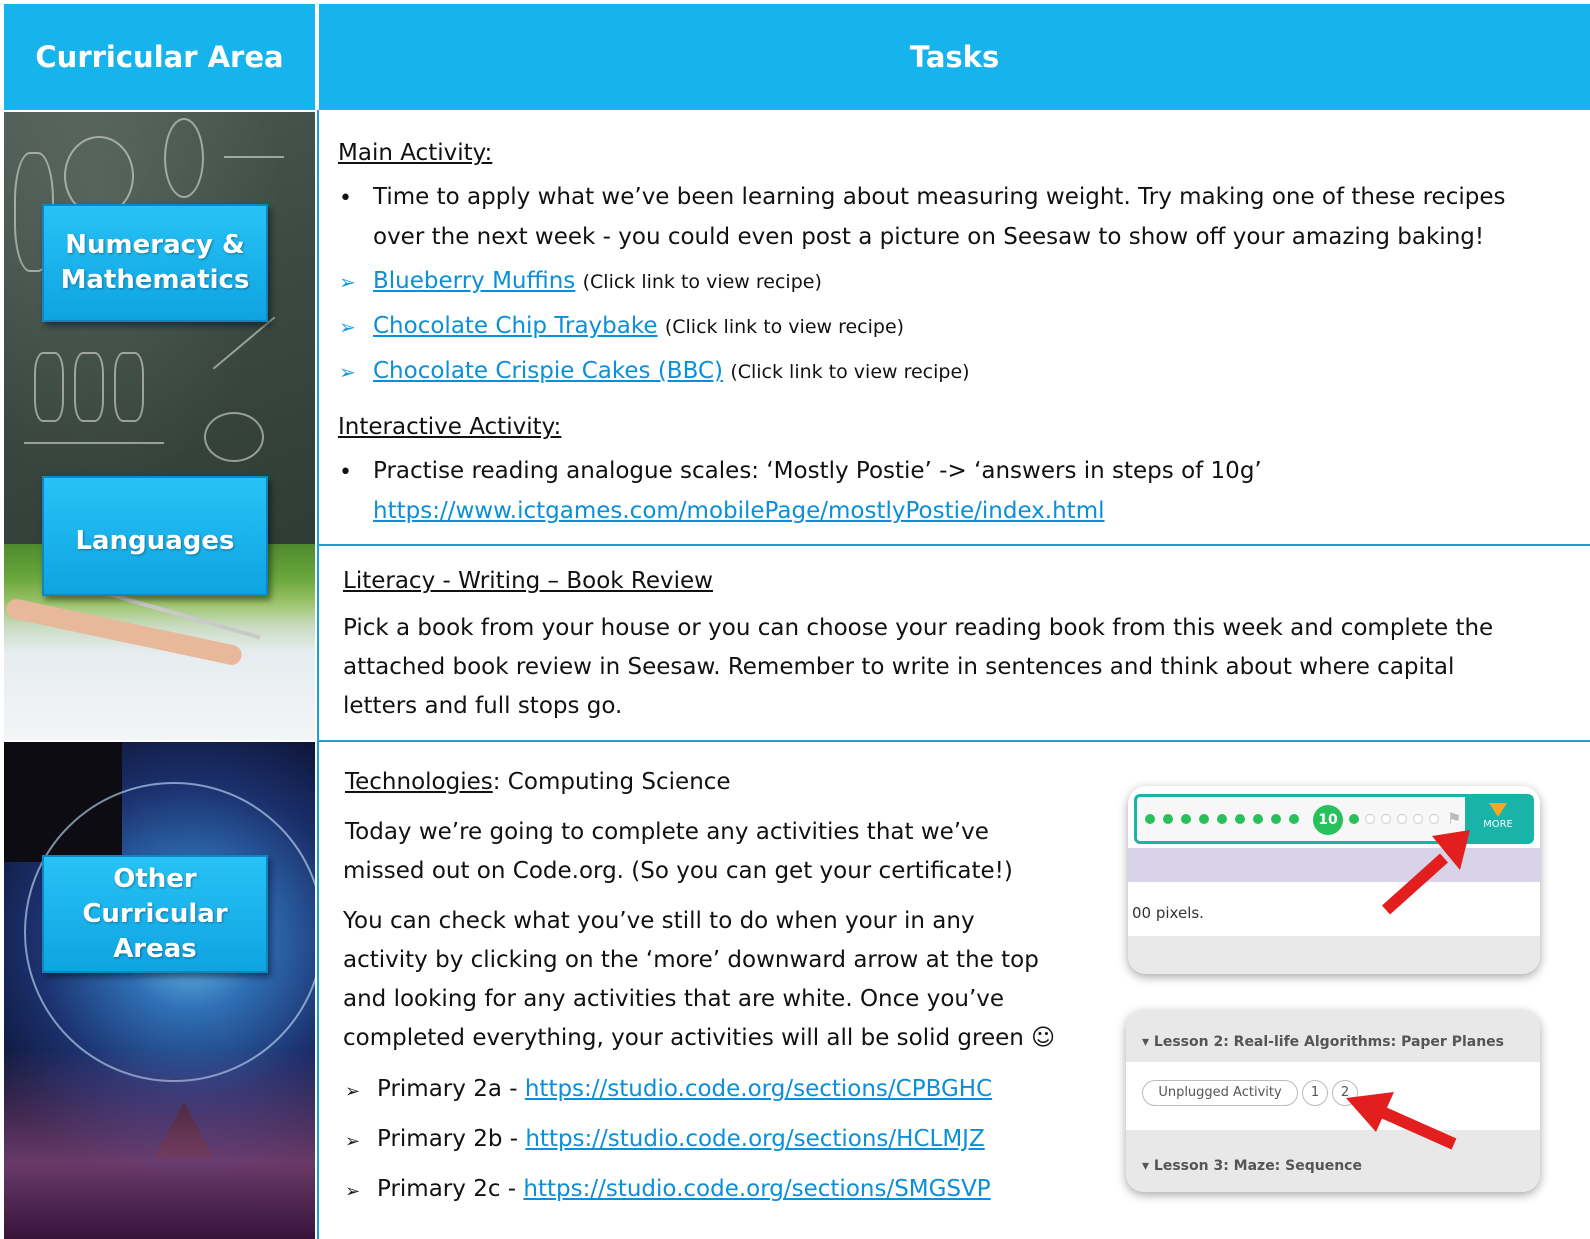  Describe the element at coordinates (451, 1139) in the screenshot. I see `class-label: Primary 2b -` at that location.